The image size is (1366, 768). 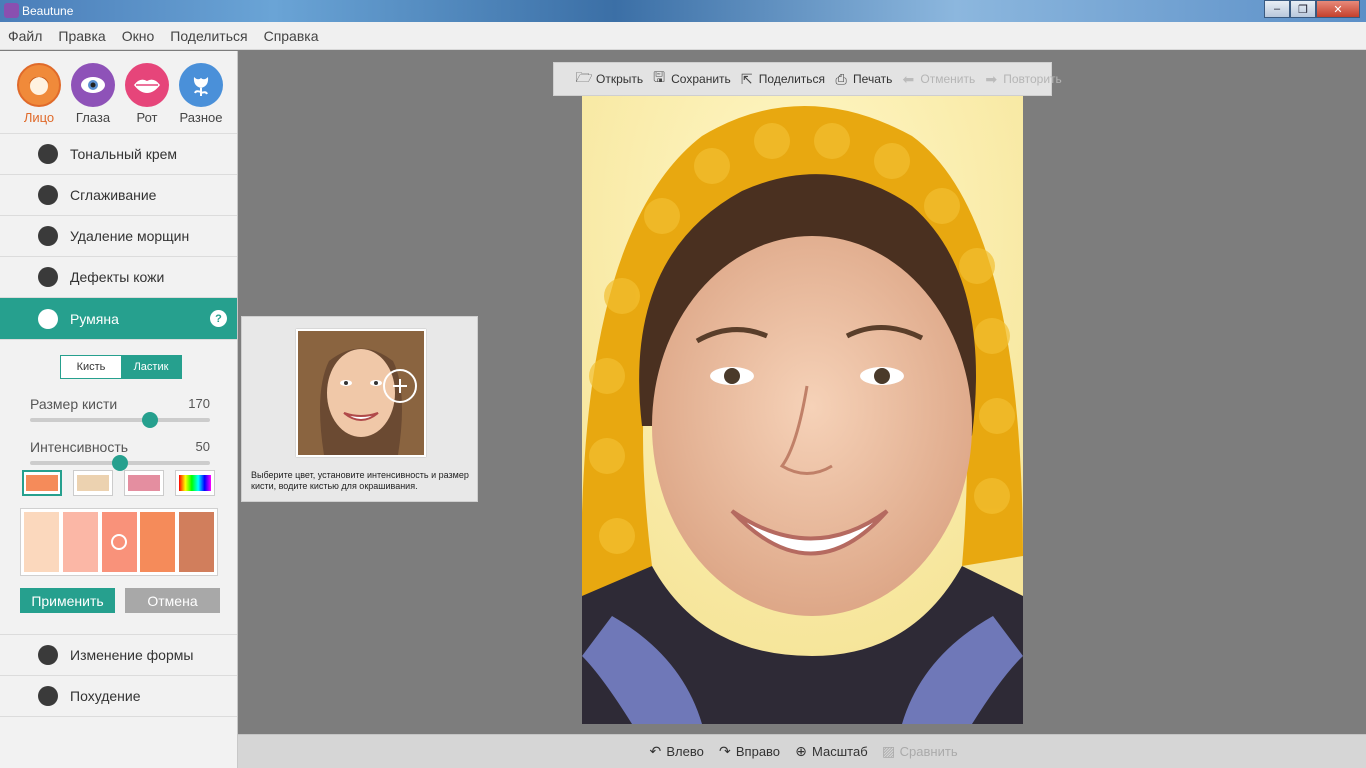 What do you see at coordinates (748, 752) in the screenshot?
I see `rotate-right-button: ↷ Вправо` at bounding box center [748, 752].